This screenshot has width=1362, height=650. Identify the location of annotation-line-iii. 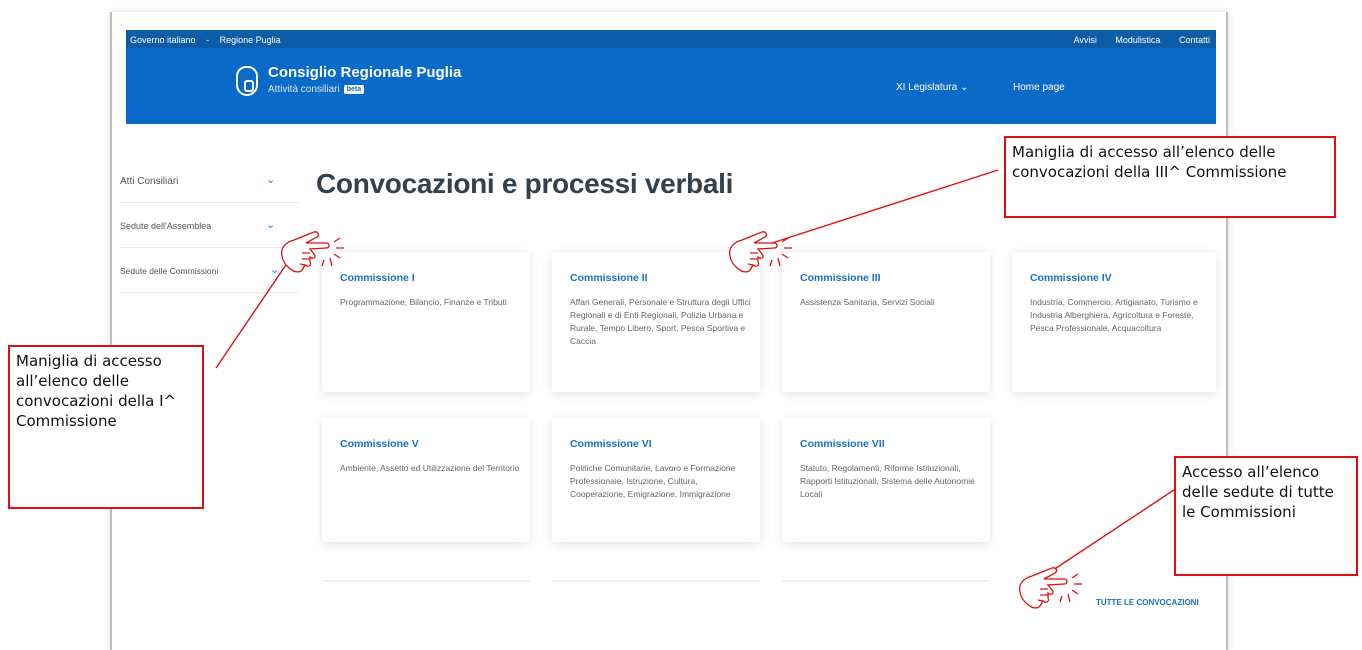
(885, 206).